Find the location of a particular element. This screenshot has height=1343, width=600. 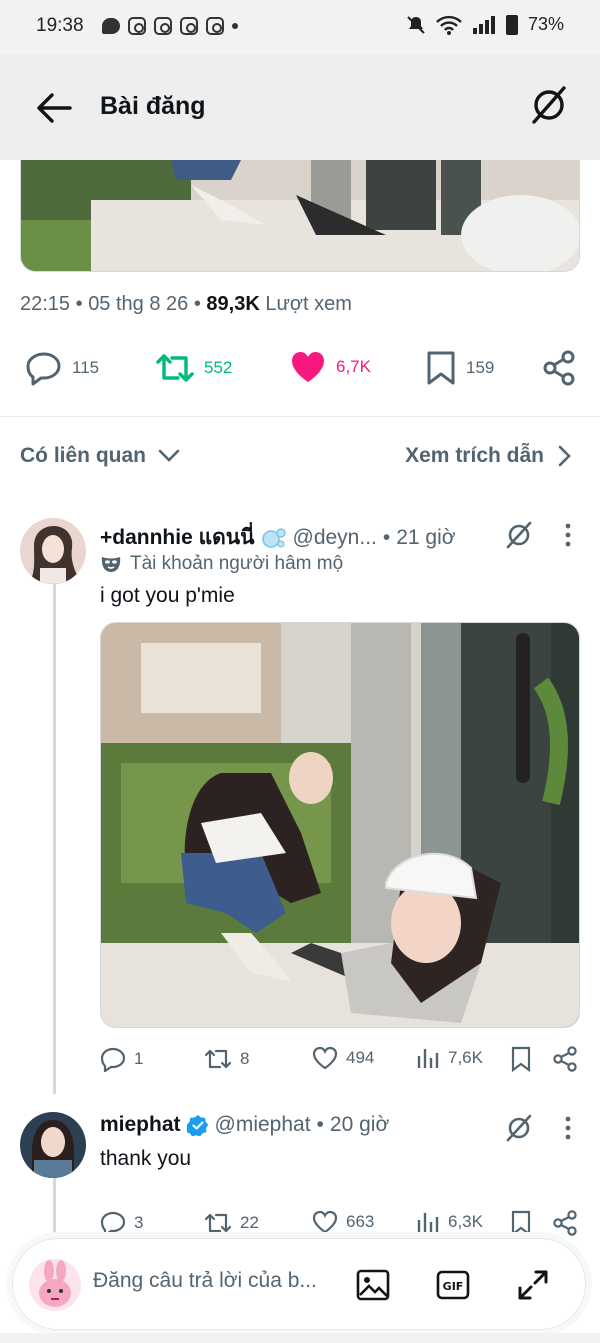

more-notifications-dot is located at coordinates (235, 26).